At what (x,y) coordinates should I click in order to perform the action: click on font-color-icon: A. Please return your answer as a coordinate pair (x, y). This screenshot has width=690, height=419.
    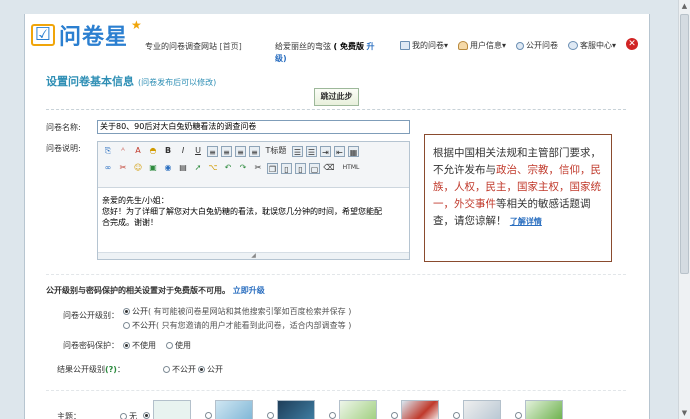
    Looking at the image, I should click on (138, 151).